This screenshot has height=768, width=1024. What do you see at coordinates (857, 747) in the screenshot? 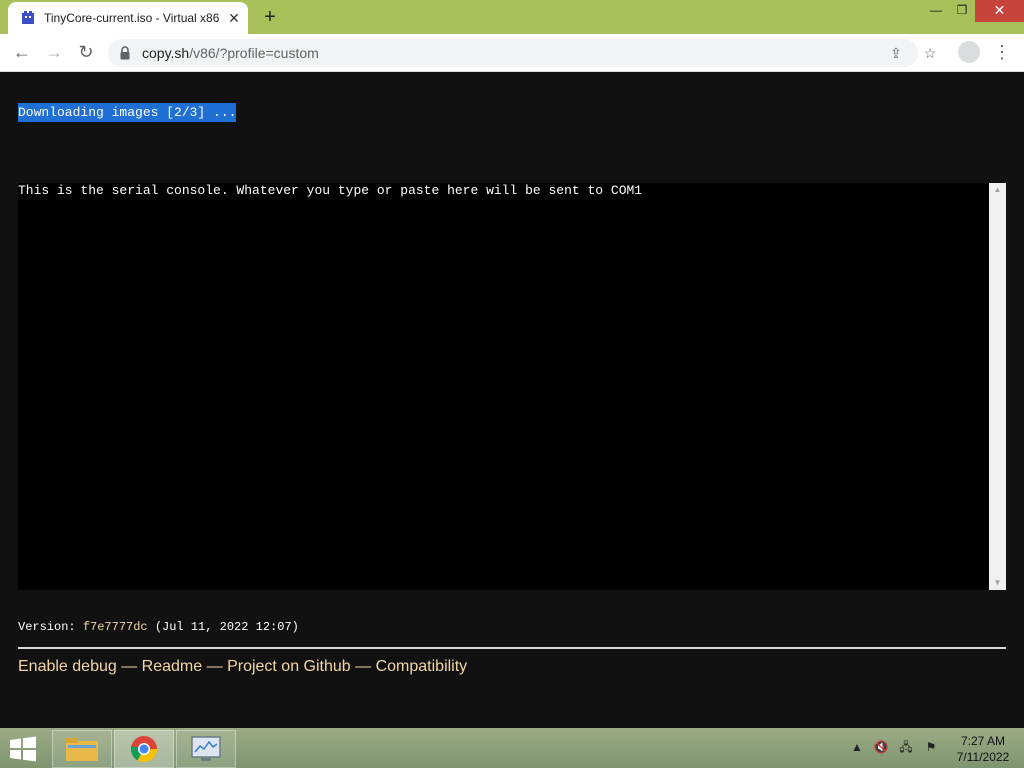
I see `tray-expand-icon: ▲` at bounding box center [857, 747].